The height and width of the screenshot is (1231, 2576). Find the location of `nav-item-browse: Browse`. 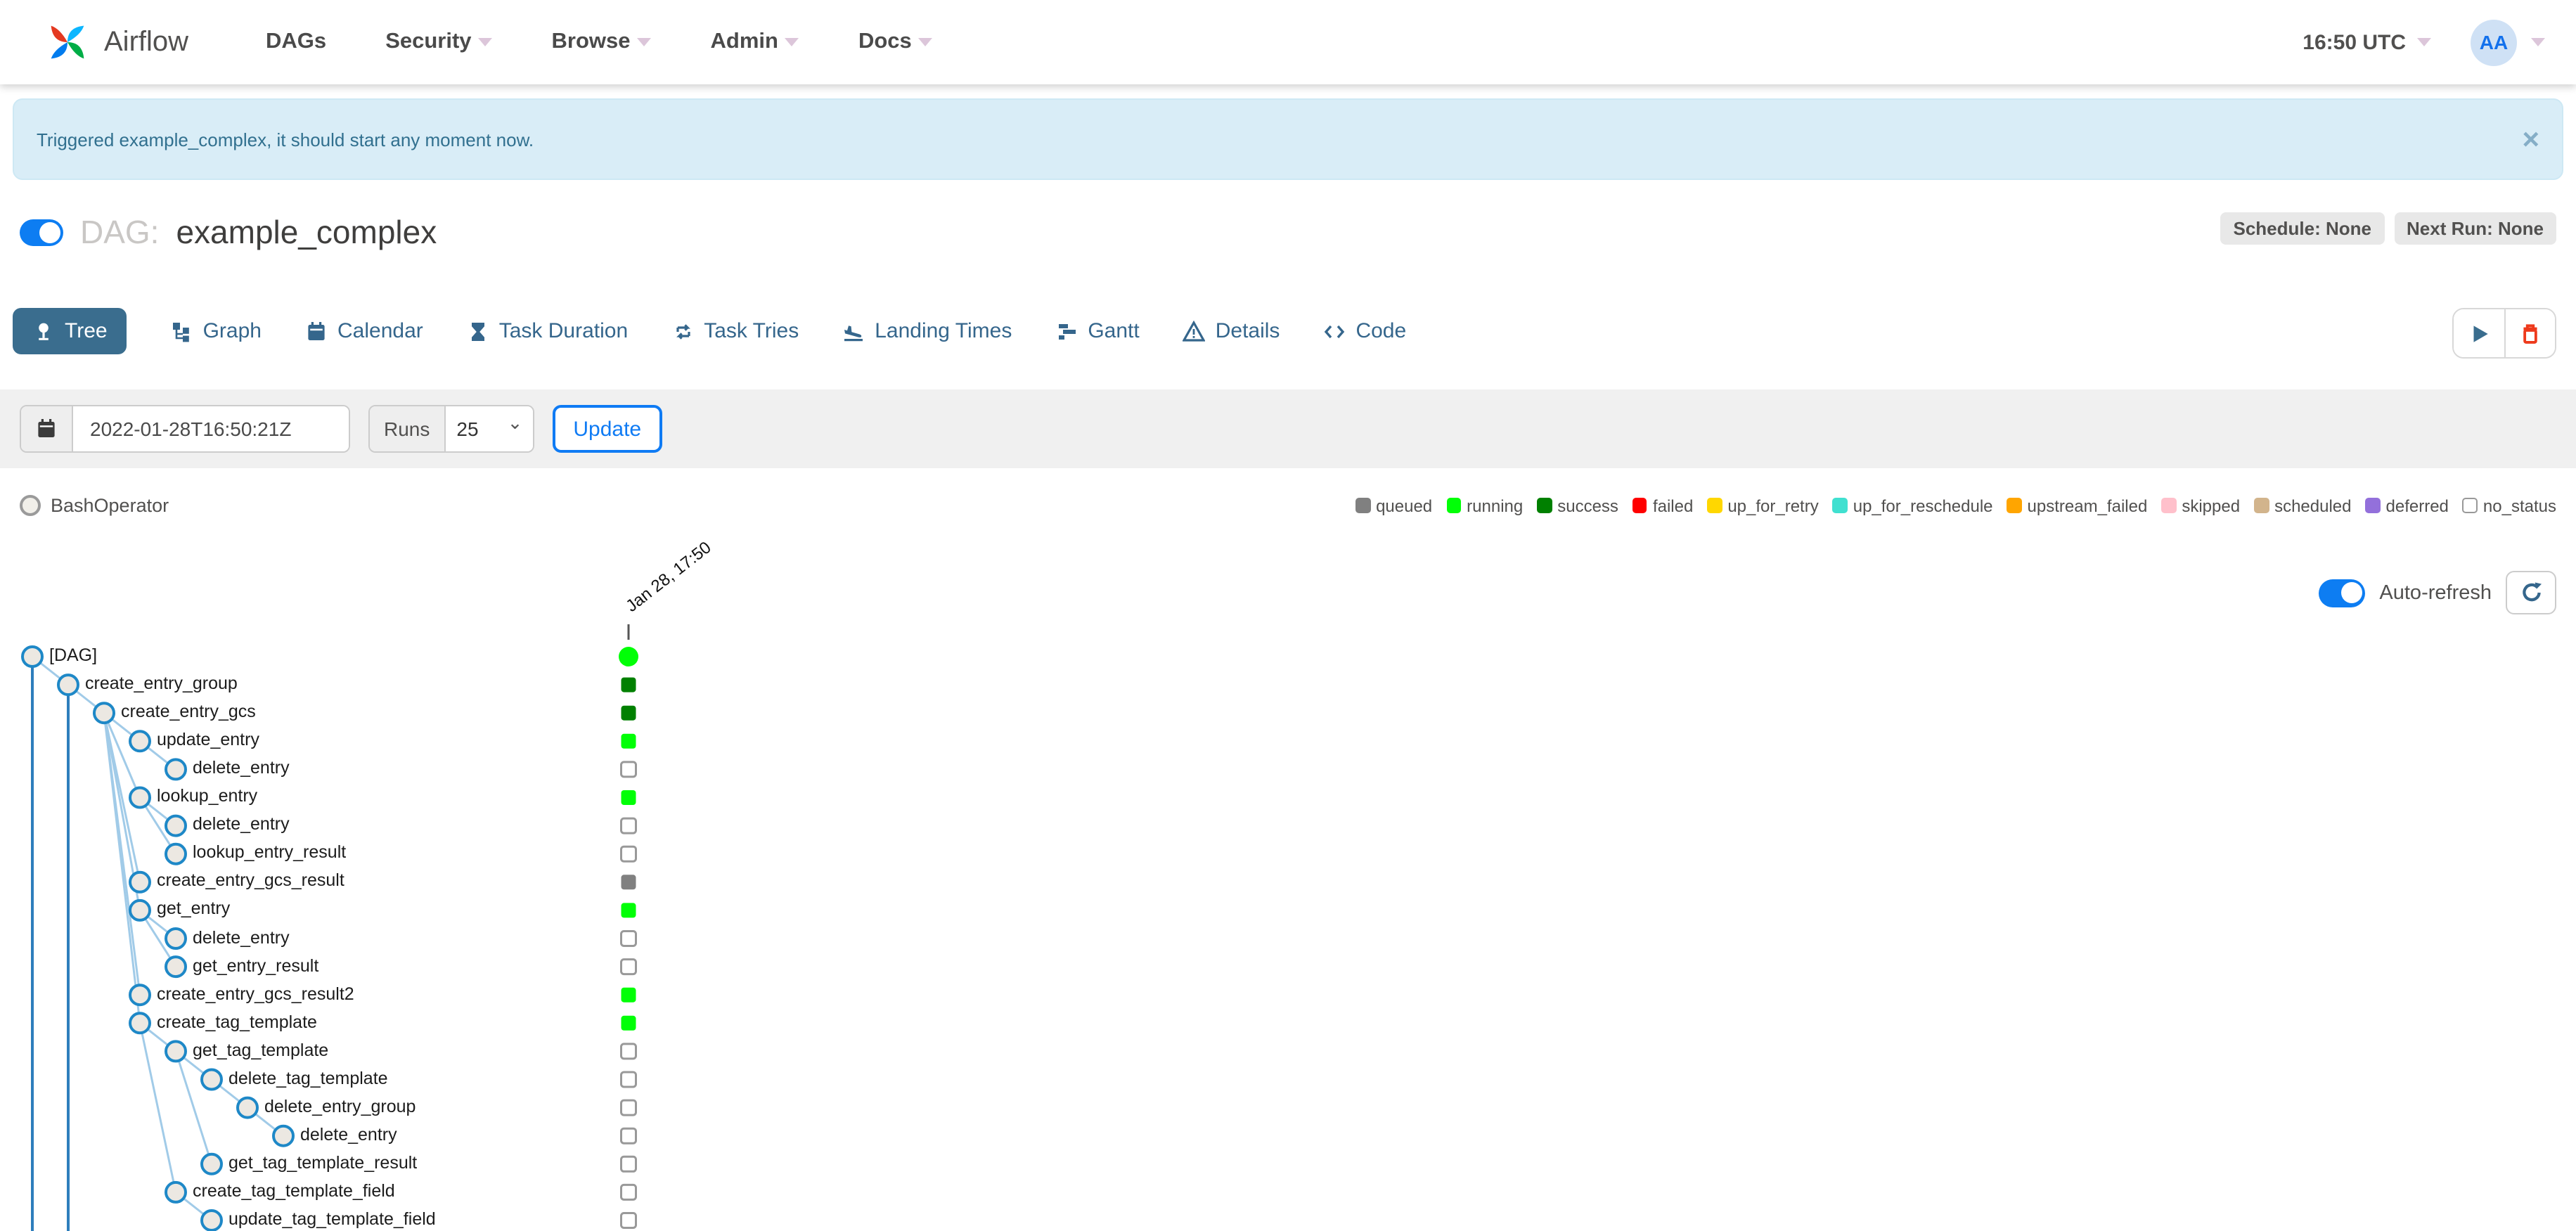

nav-item-browse: Browse is located at coordinates (602, 42).